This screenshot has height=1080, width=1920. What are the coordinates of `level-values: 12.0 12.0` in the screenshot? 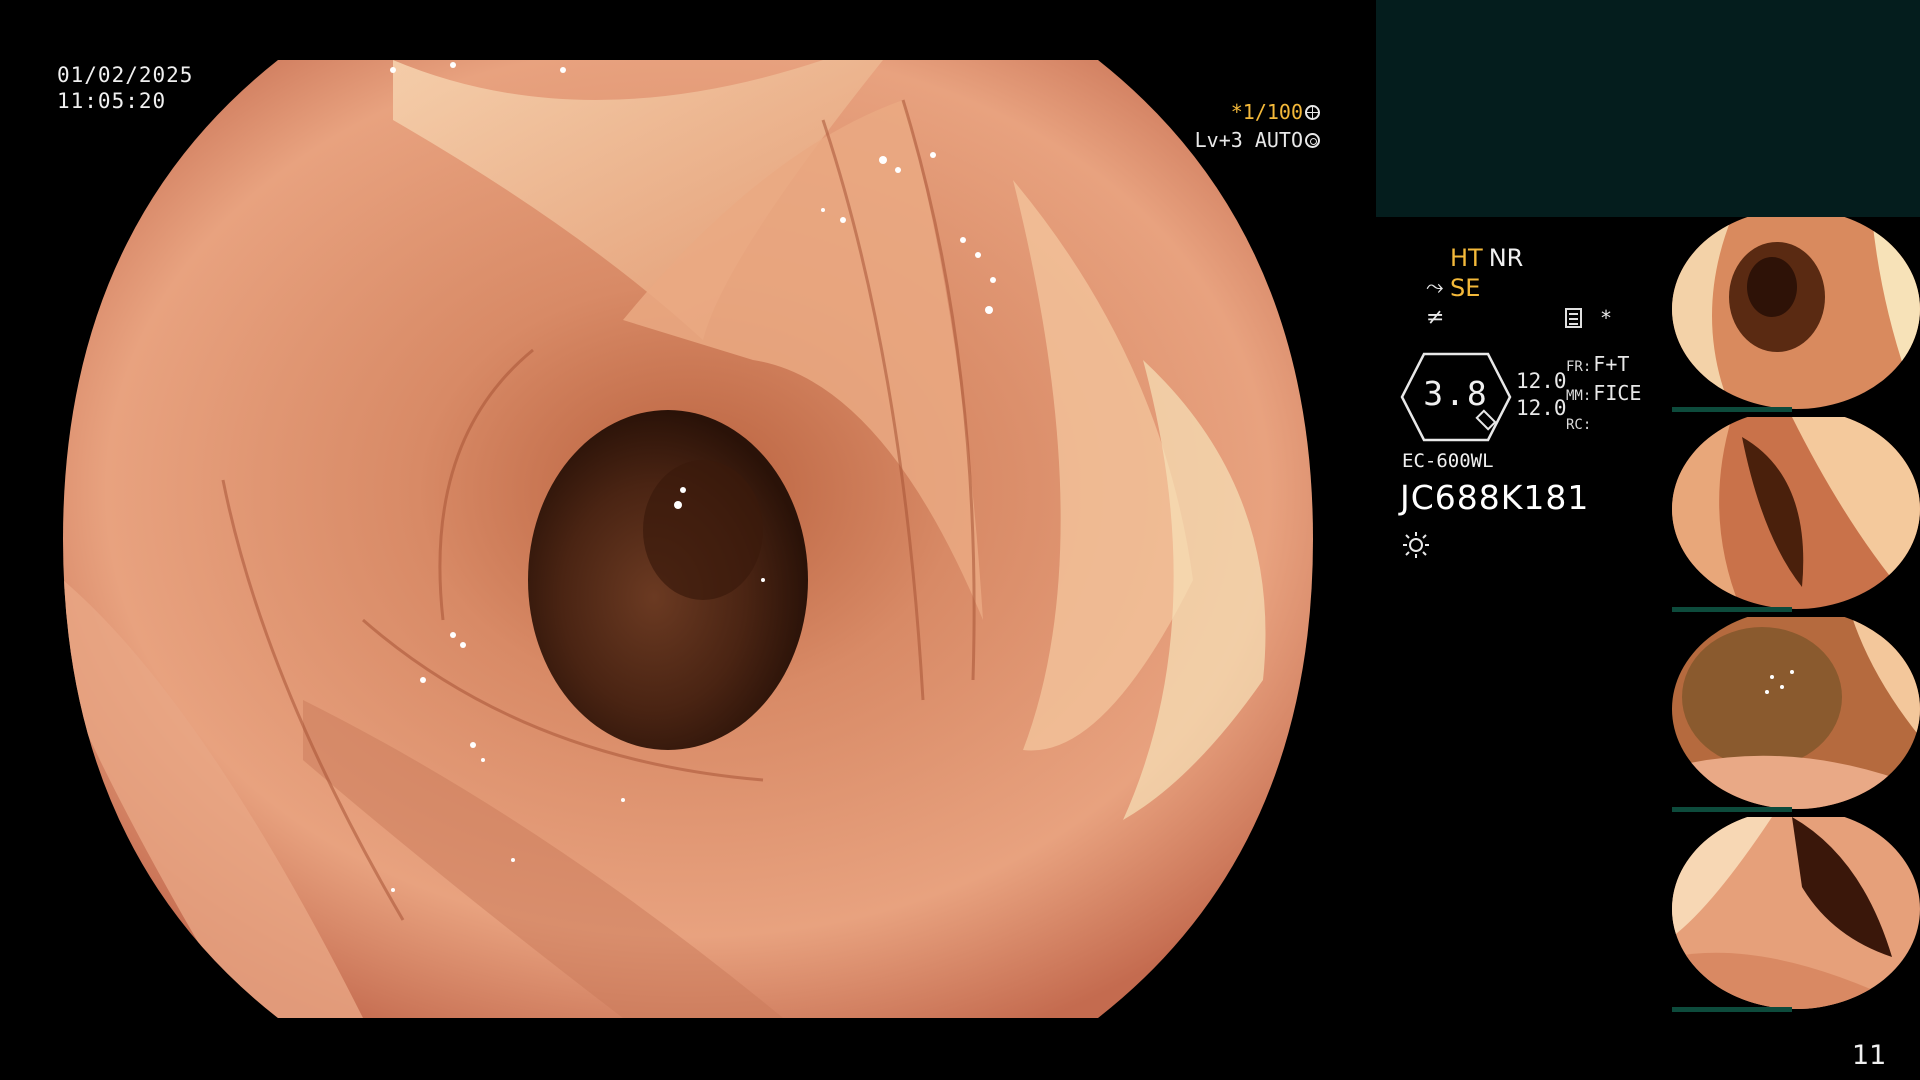 It's located at (1541, 395).